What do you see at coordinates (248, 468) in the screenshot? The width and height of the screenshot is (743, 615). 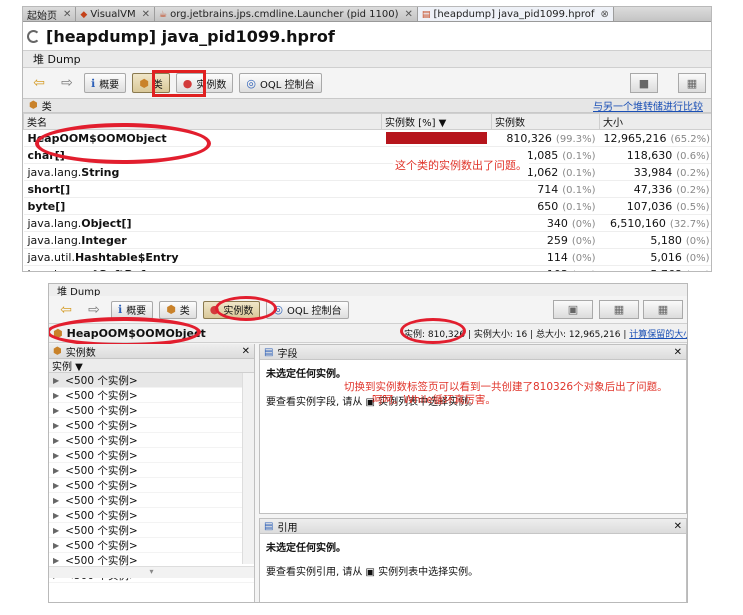 I see `vertical-scrollbar` at bounding box center [248, 468].